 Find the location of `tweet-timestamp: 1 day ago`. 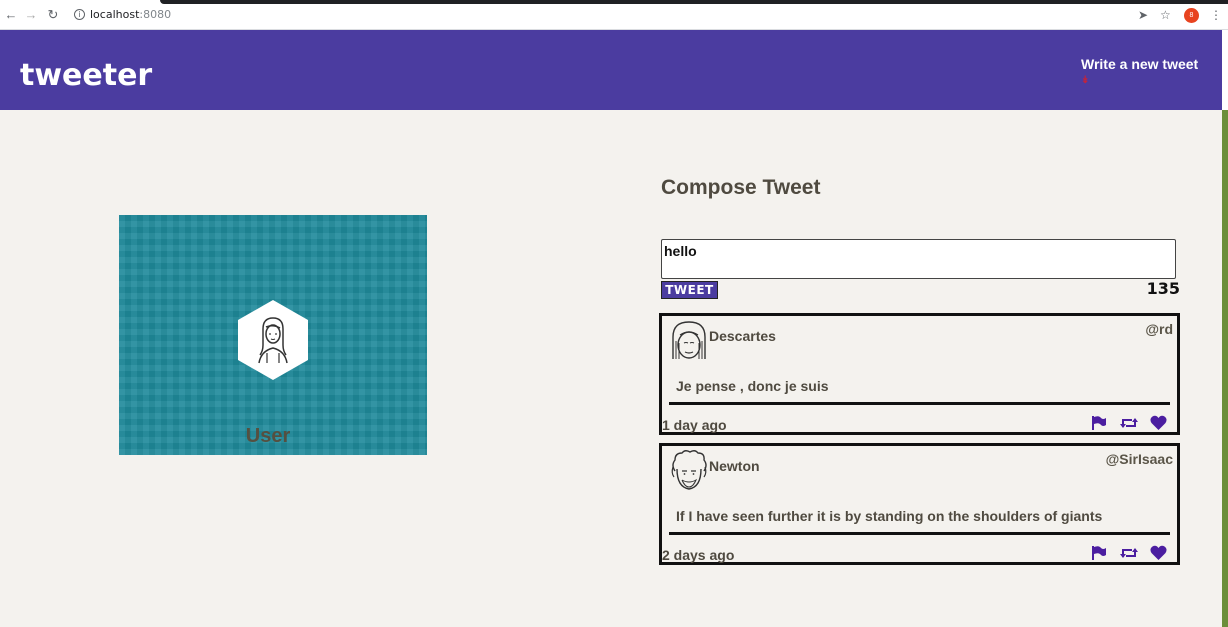

tweet-timestamp: 1 day ago is located at coordinates (694, 425).